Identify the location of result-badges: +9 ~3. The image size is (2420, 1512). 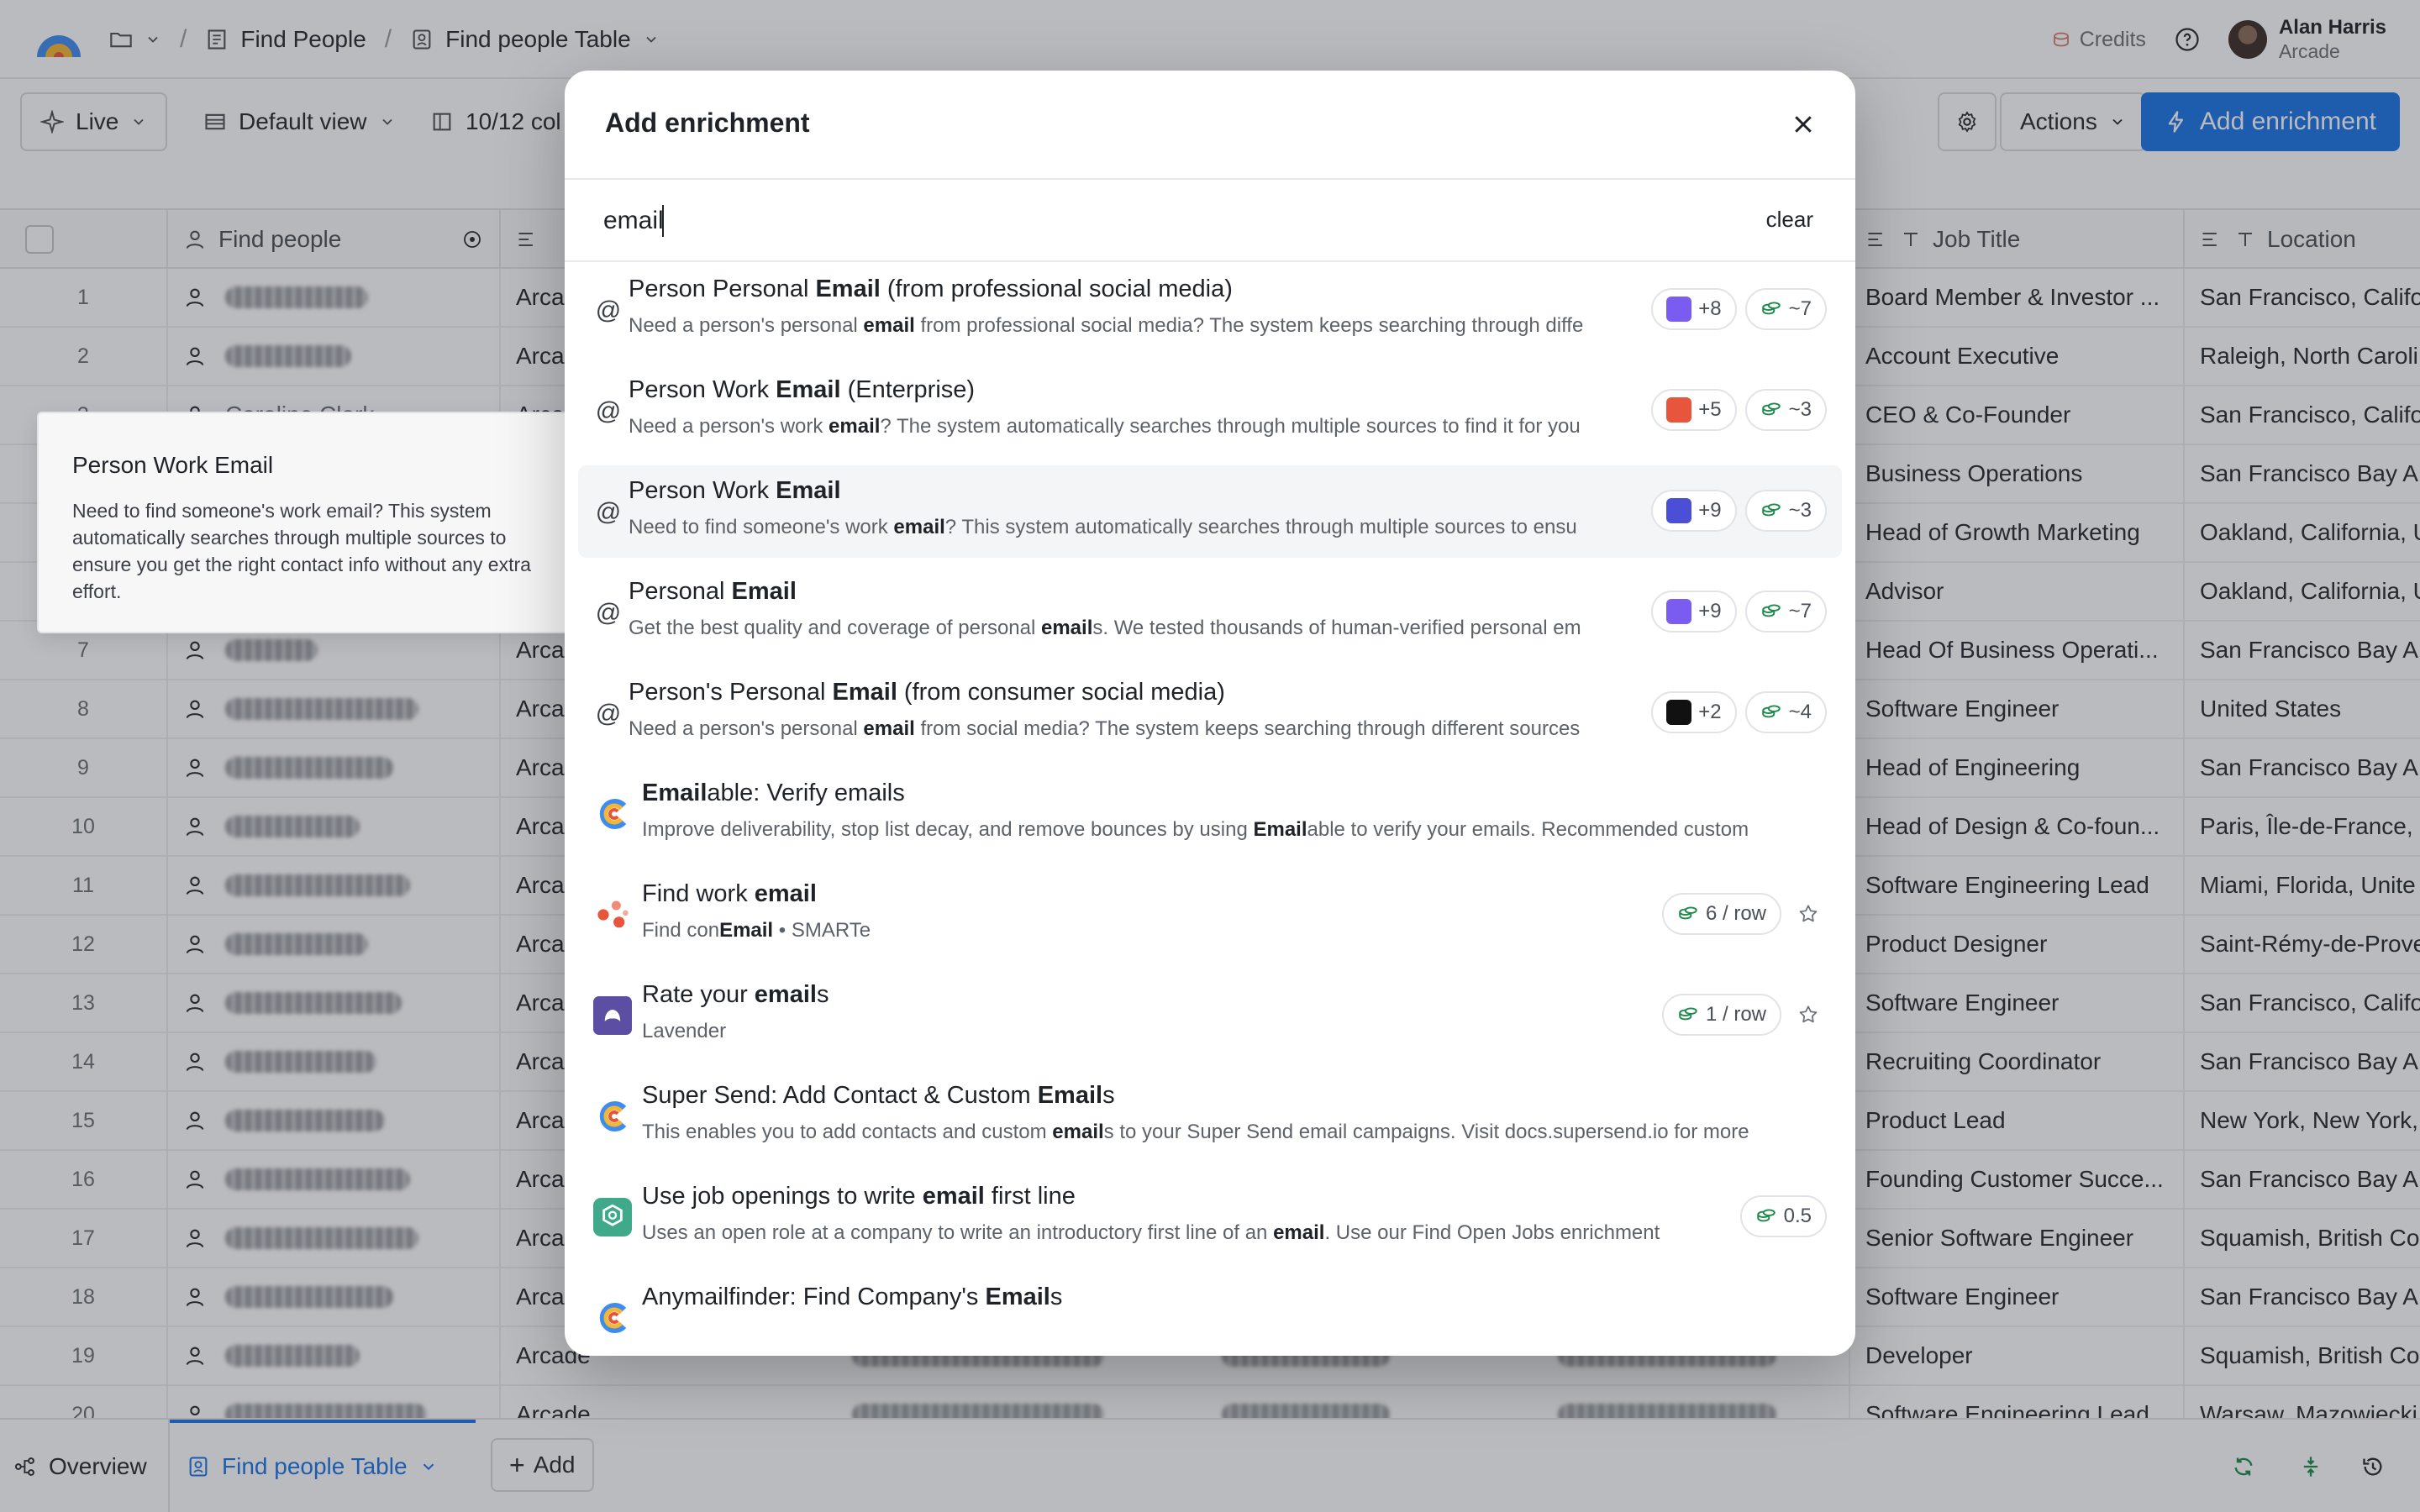
(1739, 510).